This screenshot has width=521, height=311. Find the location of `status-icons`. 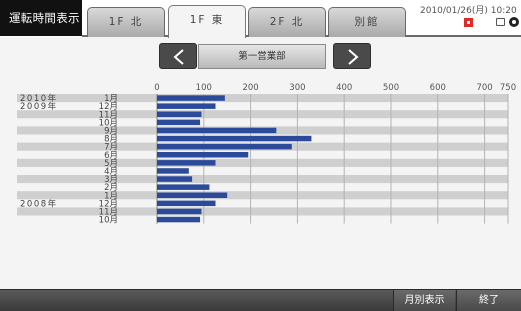

status-icons is located at coordinates (491, 23).